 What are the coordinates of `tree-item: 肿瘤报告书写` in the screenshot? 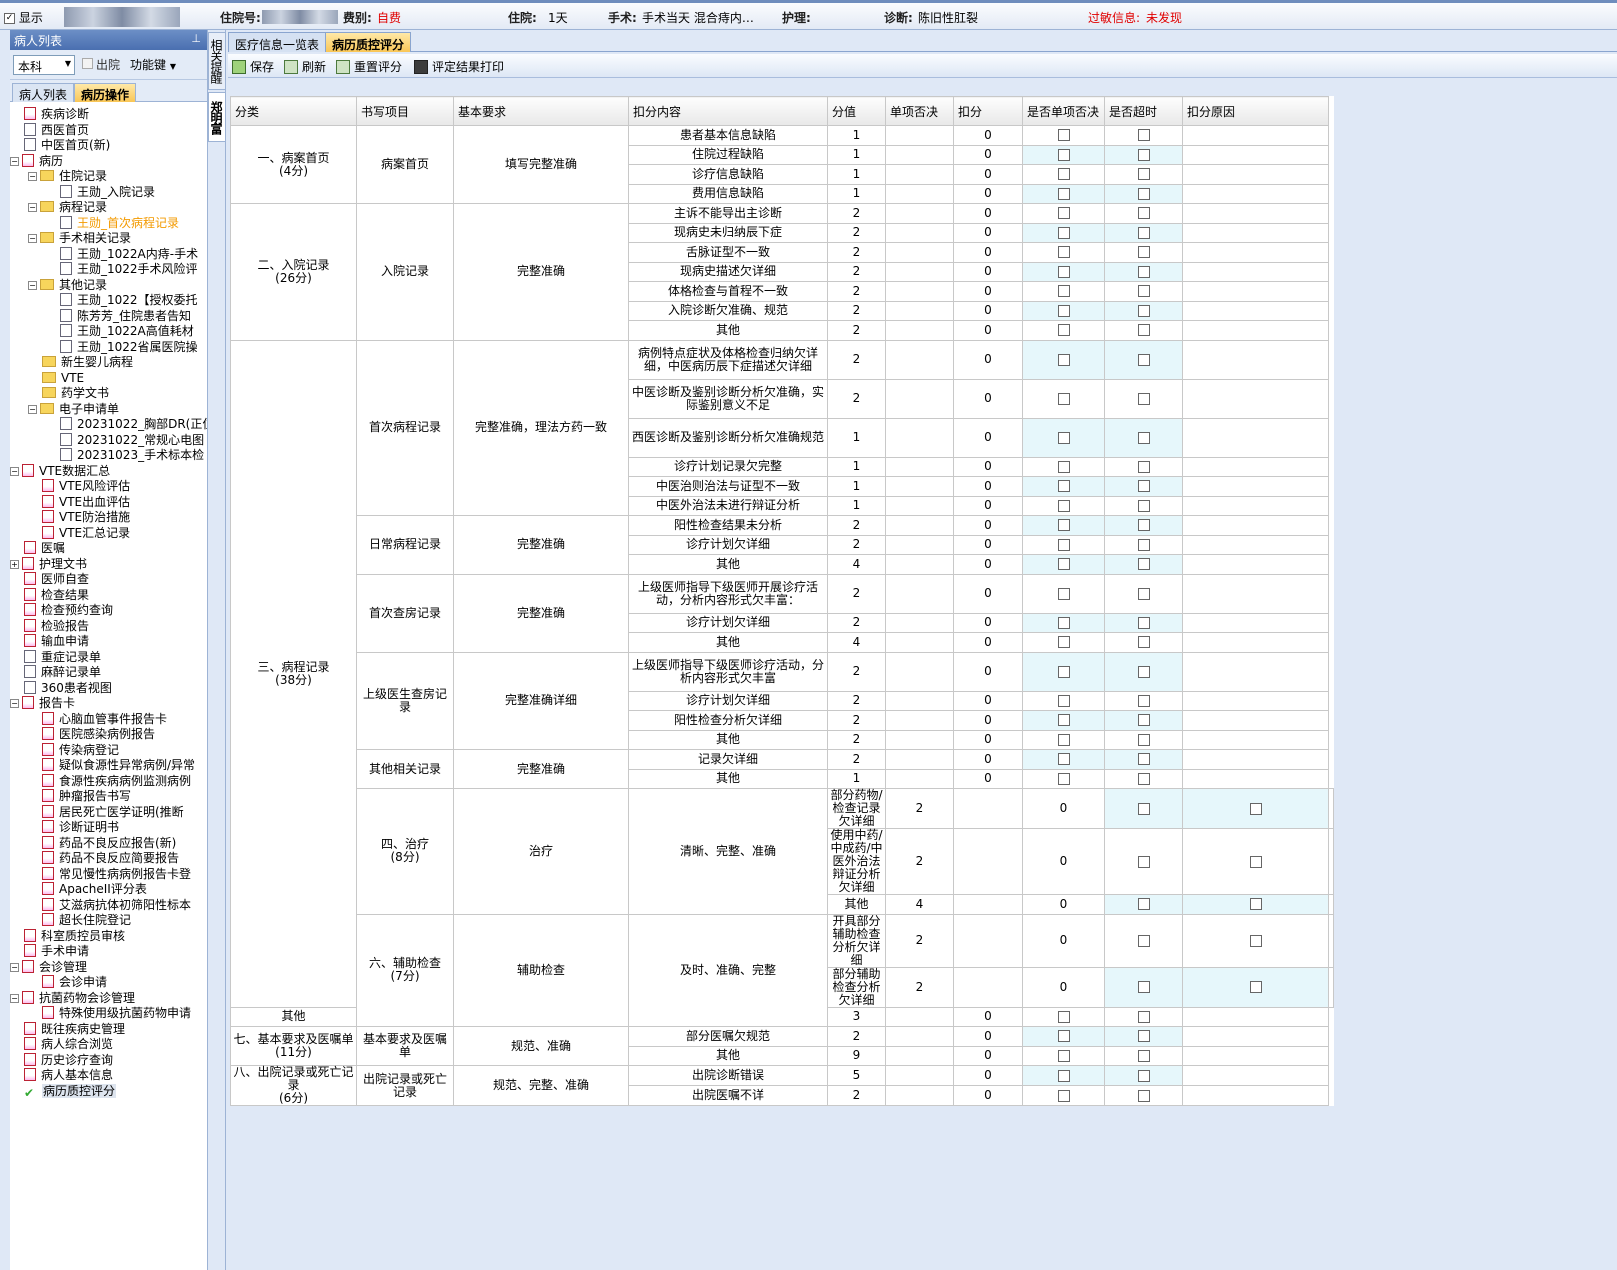 It's located at (87, 796).